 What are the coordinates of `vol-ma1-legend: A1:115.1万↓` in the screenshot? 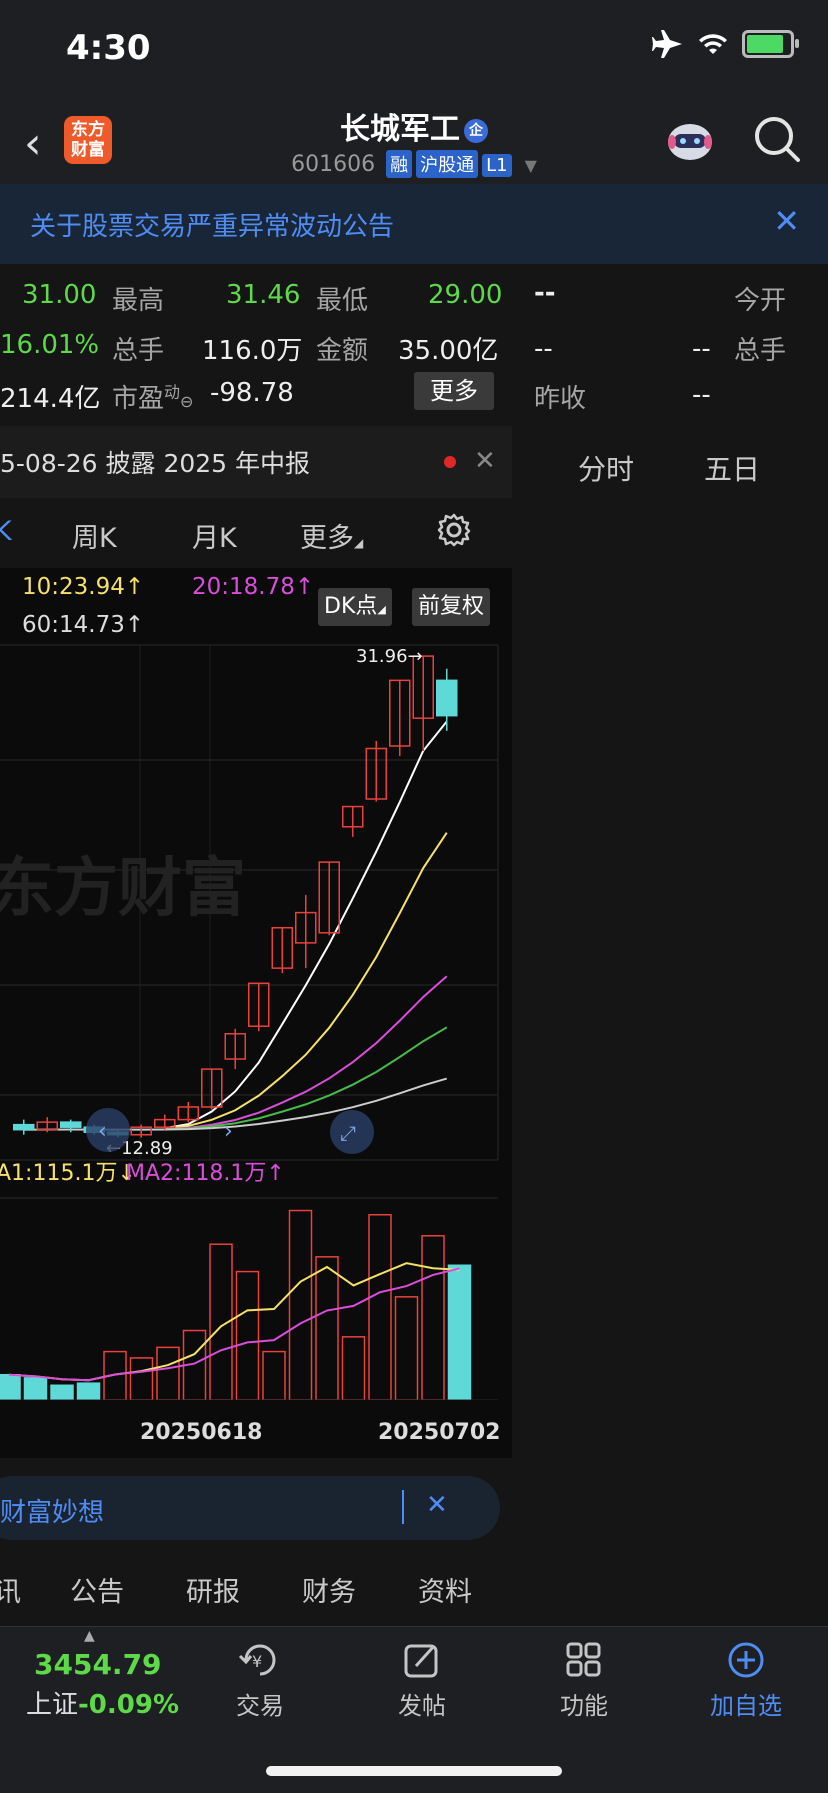 It's located at (68, 1173).